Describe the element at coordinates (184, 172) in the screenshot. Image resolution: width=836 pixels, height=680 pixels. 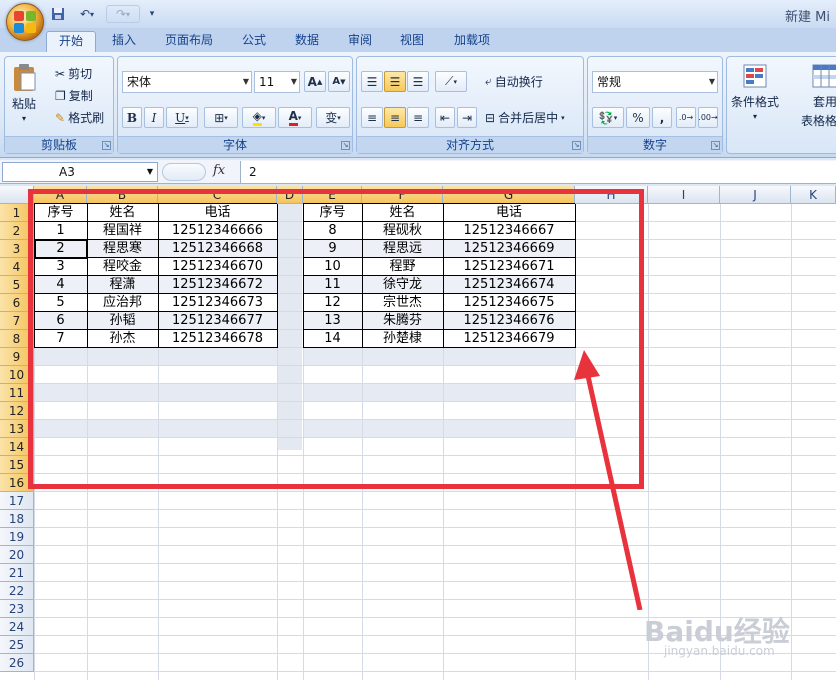
I see `formula-bar-splitter` at that location.